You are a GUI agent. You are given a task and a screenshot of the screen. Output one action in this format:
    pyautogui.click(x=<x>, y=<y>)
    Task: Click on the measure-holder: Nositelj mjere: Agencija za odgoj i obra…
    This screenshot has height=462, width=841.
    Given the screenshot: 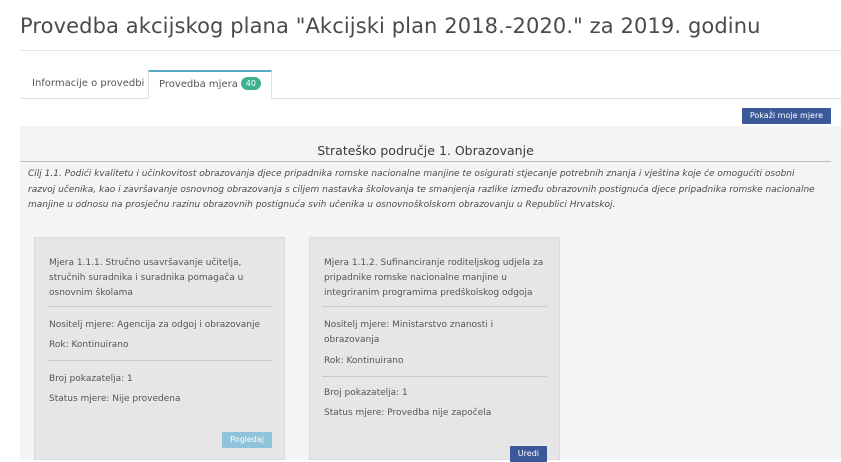 What is the action you would take?
    pyautogui.click(x=155, y=325)
    